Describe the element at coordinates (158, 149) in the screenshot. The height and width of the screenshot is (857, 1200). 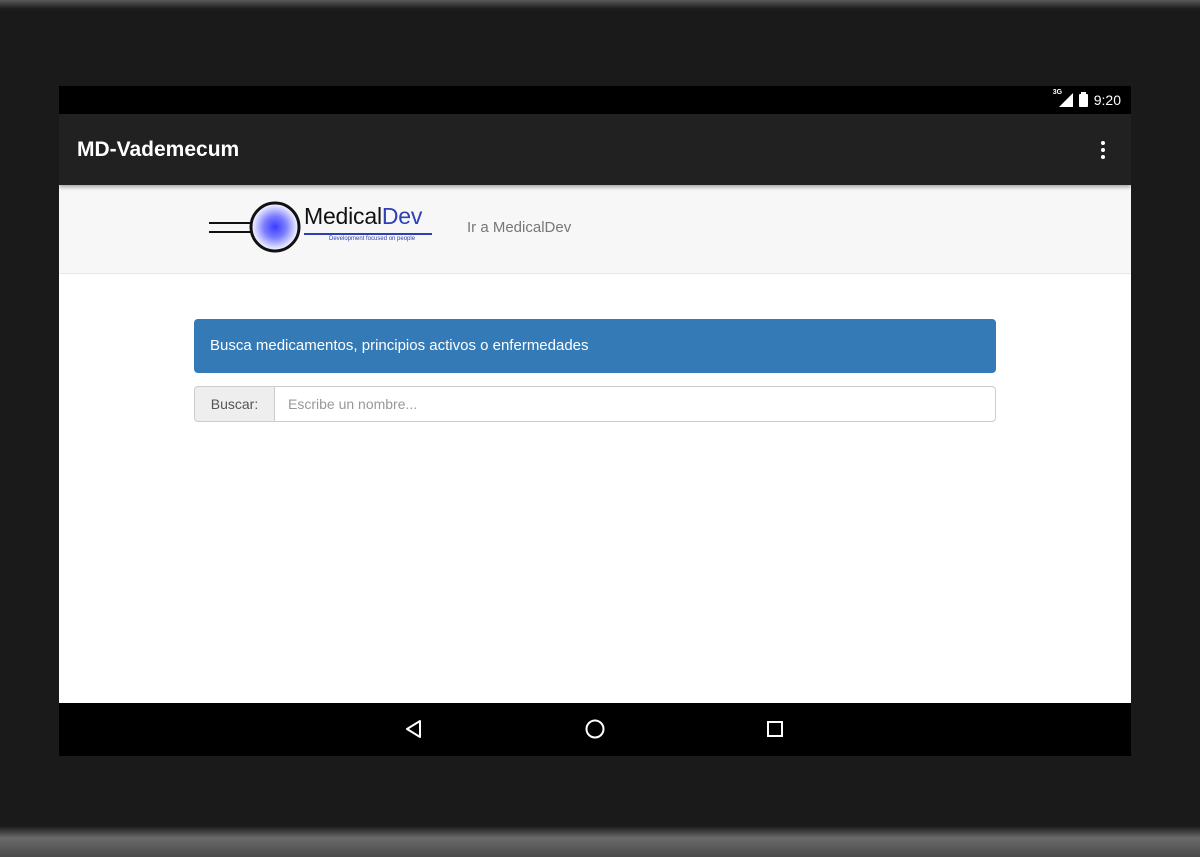
I see `app-title: MD-Vademecum` at that location.